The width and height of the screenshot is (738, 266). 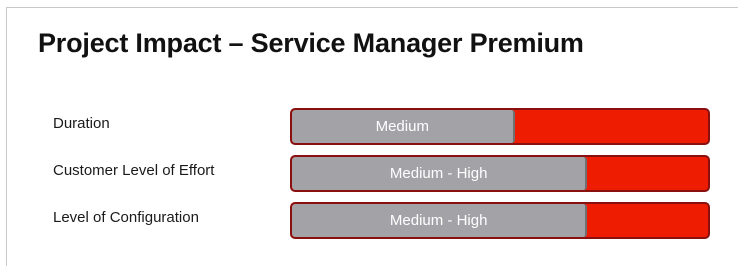 What do you see at coordinates (126, 217) in the screenshot?
I see `row-label: Level of Configuration` at bounding box center [126, 217].